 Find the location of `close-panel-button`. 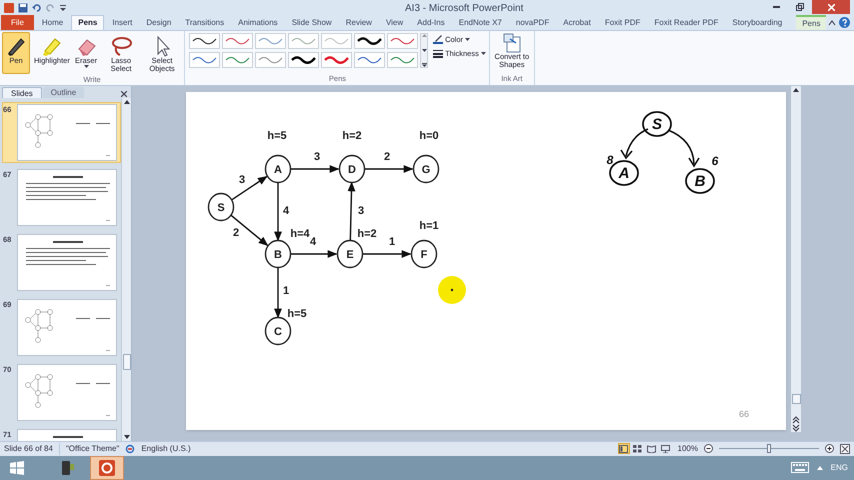

close-panel-button is located at coordinates (124, 94).